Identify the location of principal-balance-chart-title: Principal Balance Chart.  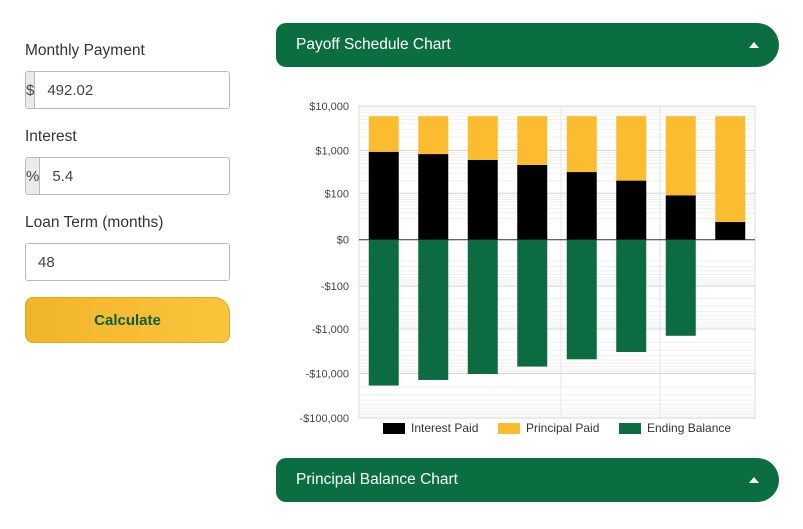
(377, 479).